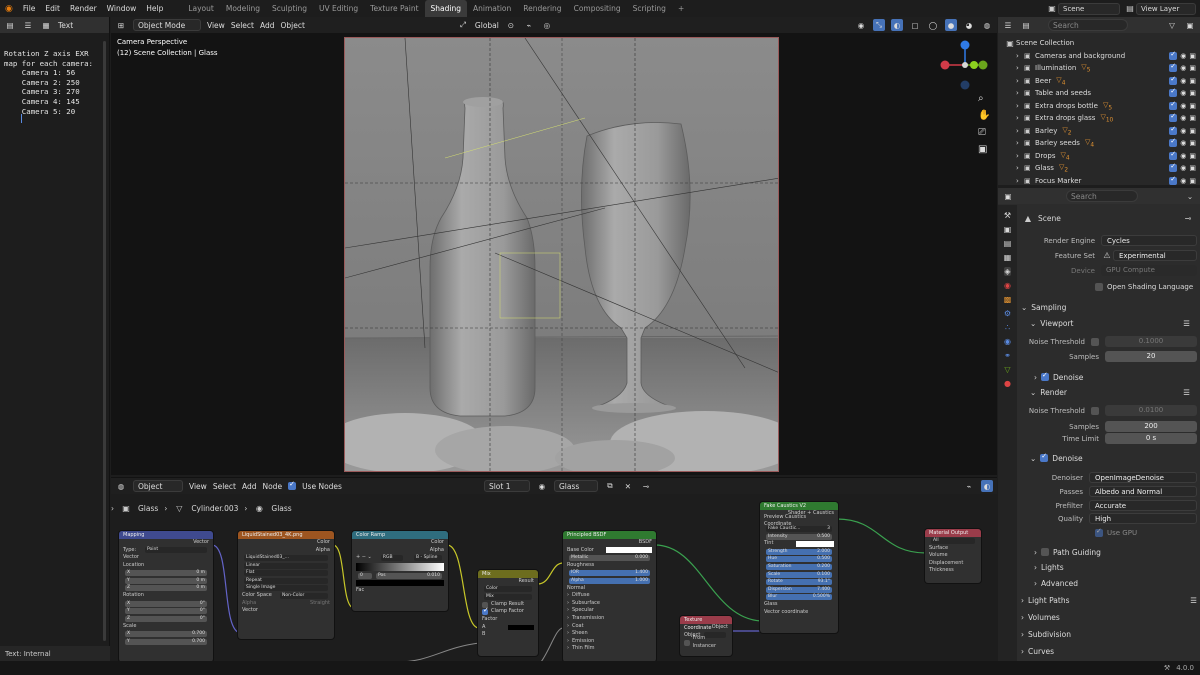  What do you see at coordinates (609, 619) in the screenshot?
I see `bsdf-subpanel: › Transmission` at bounding box center [609, 619].